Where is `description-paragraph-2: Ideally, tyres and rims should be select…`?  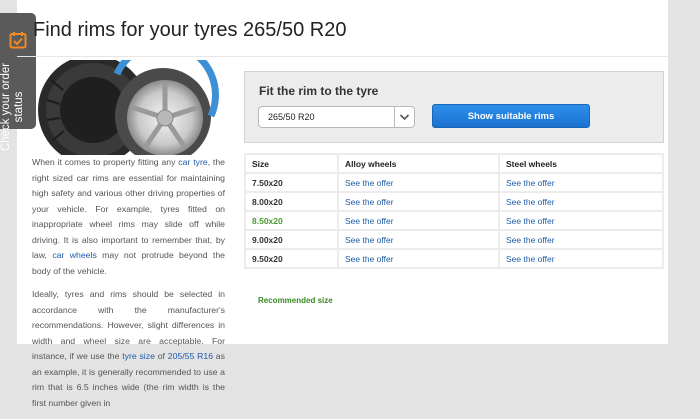 description-paragraph-2: Ideally, tyres and rims should be select… is located at coordinates (128, 348).